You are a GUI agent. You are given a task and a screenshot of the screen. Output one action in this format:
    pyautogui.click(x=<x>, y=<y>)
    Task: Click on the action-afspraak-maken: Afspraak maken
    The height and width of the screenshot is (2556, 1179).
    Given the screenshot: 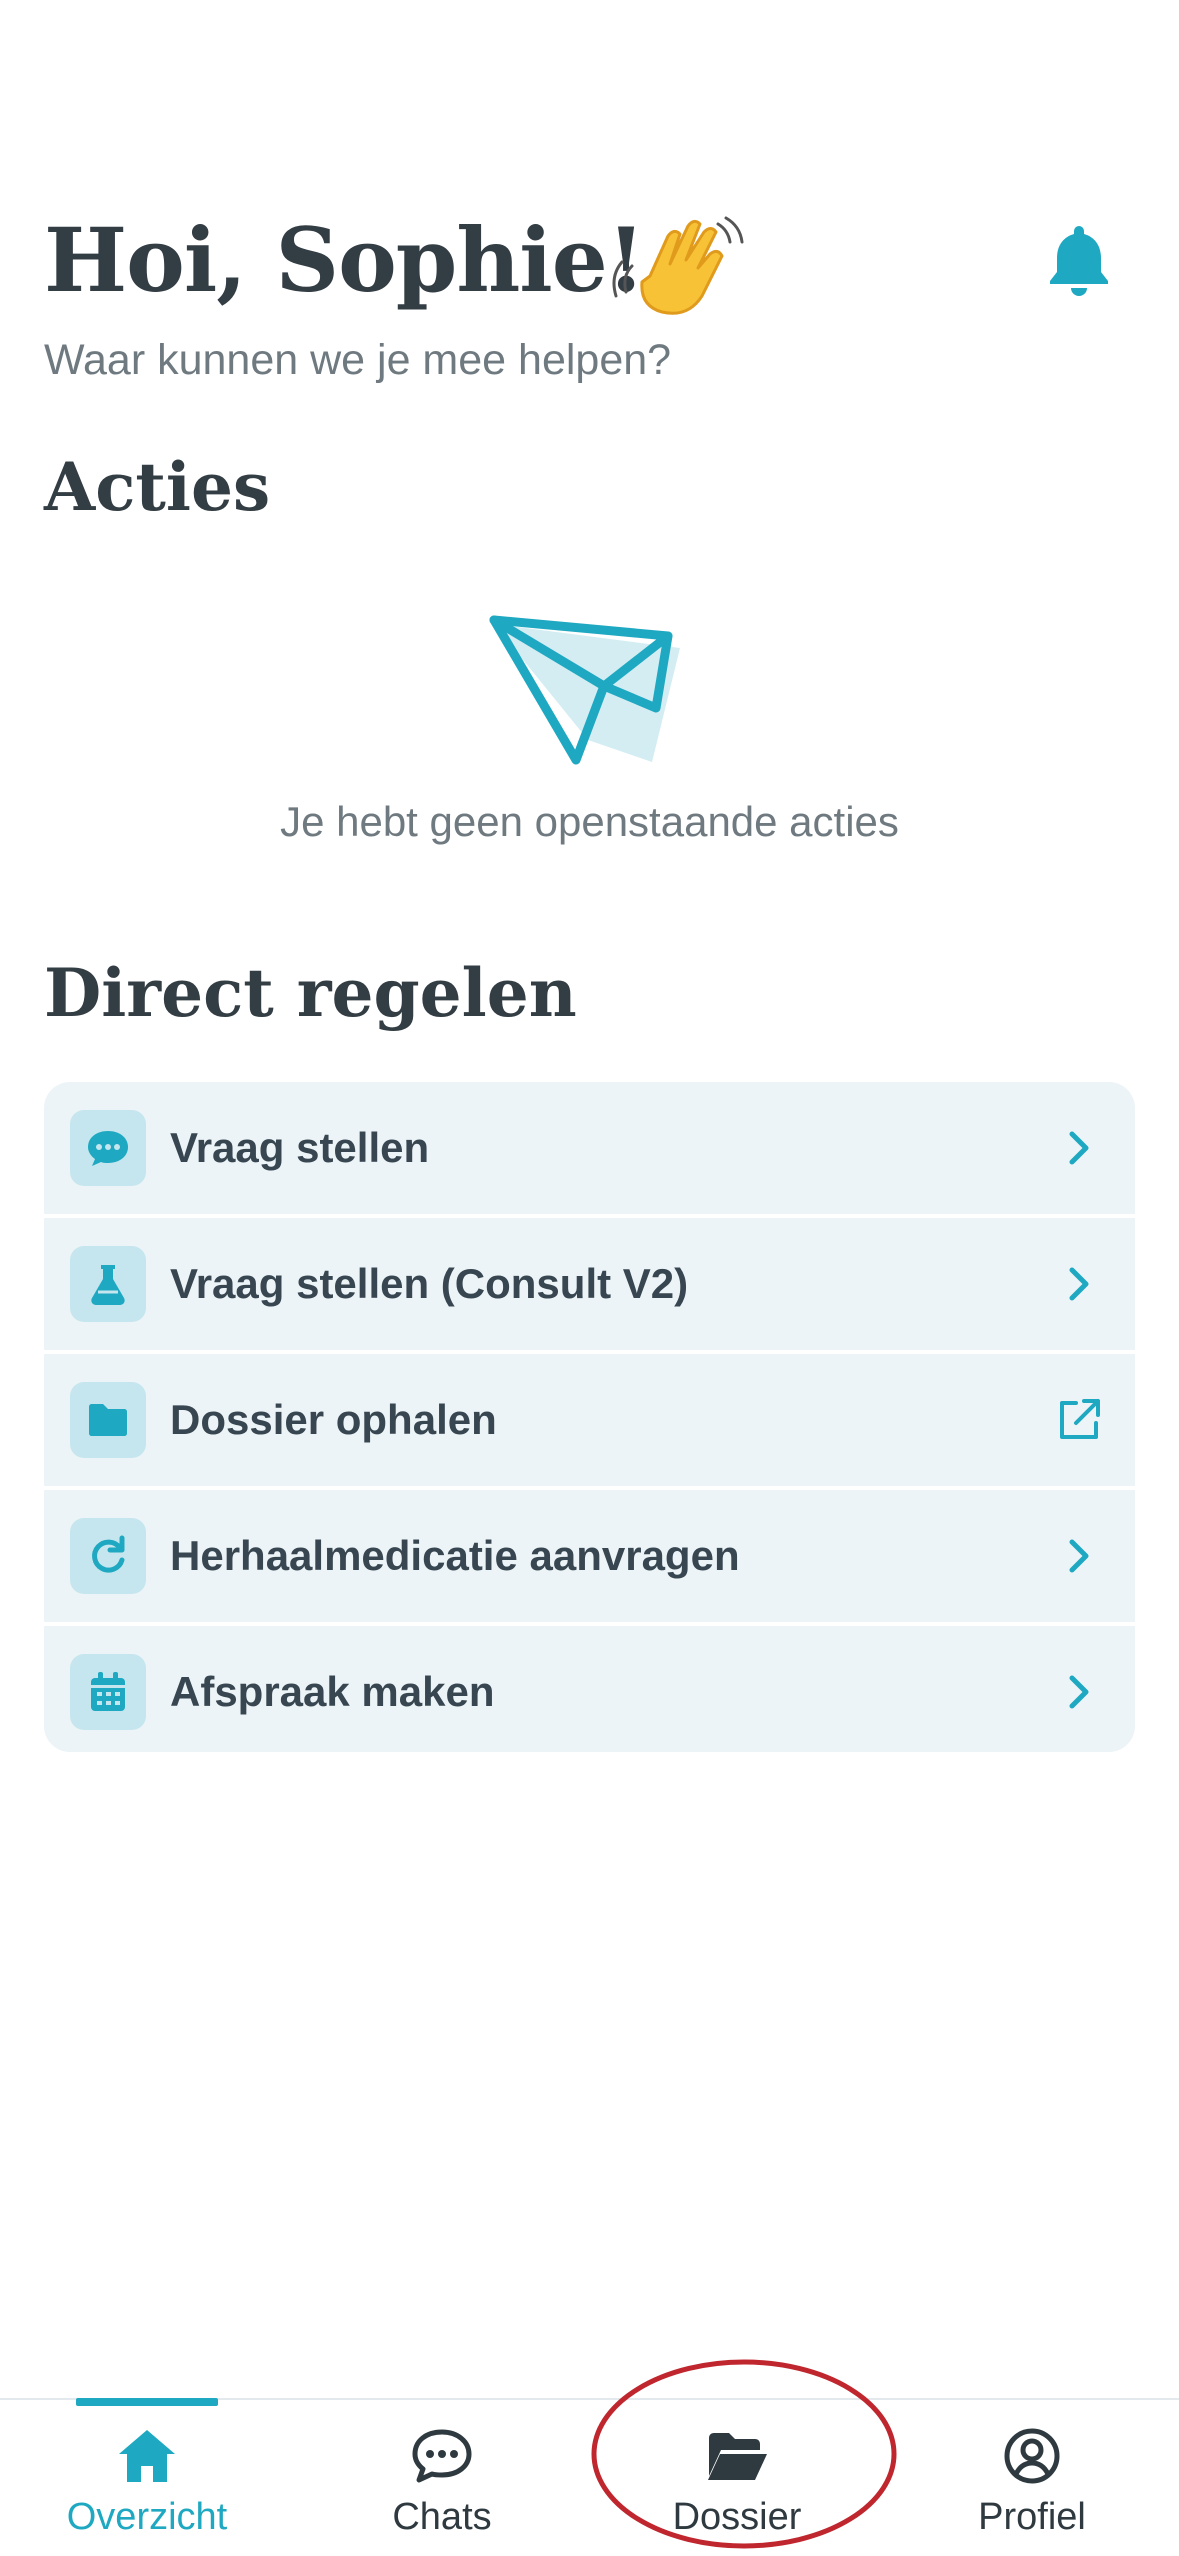 What is the action you would take?
    pyautogui.click(x=589, y=1689)
    